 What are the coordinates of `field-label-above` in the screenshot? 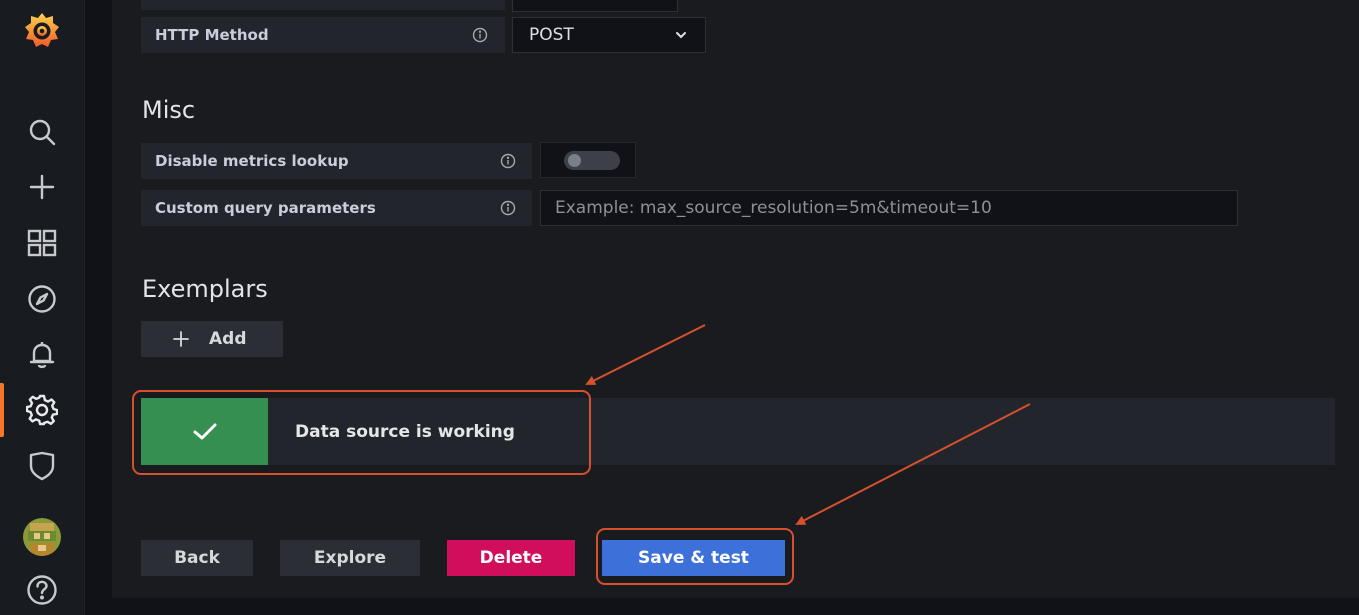 It's located at (323, 5).